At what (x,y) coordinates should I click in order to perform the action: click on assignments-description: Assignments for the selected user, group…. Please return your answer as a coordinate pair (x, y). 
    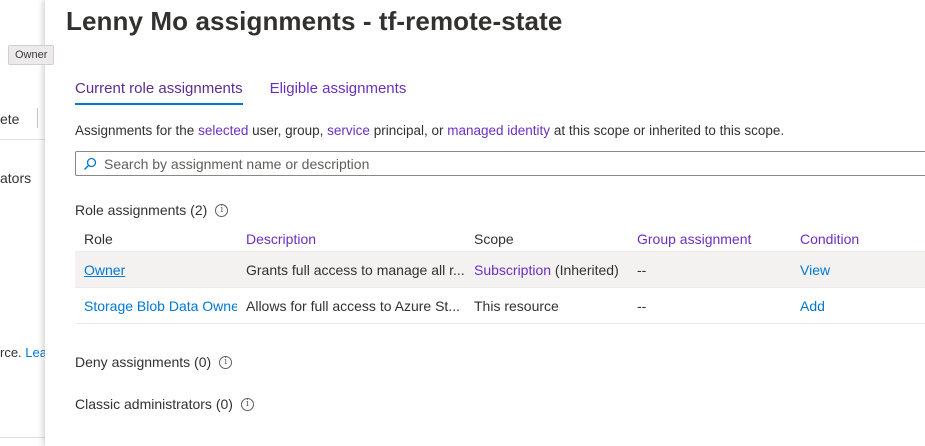
    Looking at the image, I should click on (429, 130).